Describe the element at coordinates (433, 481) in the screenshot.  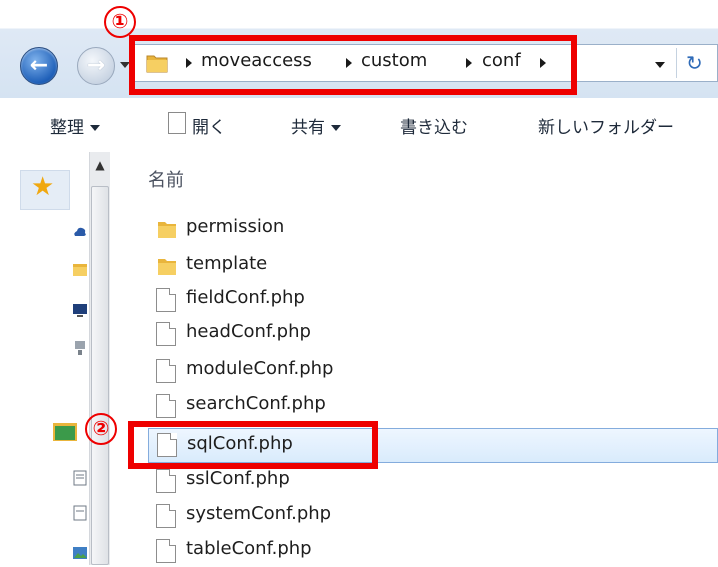
I see `list-item-sslconf: sslConf.php` at that location.